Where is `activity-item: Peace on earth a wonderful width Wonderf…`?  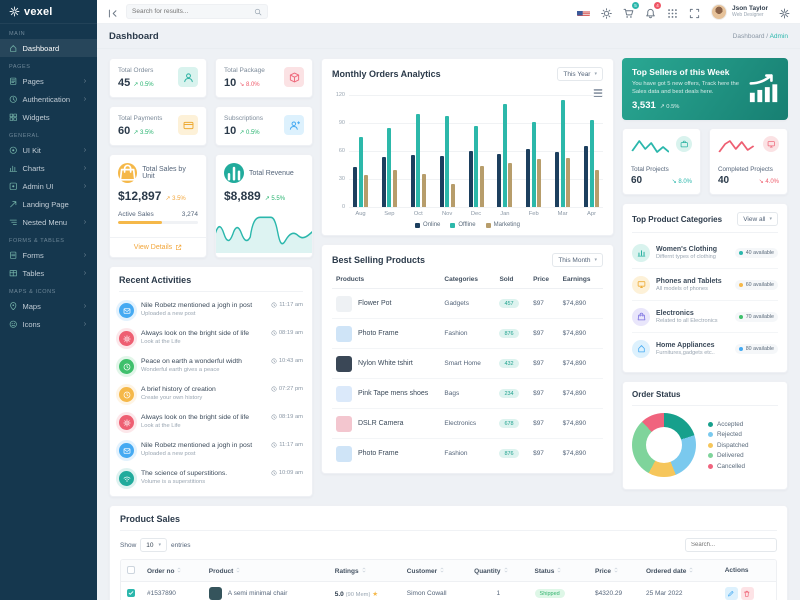
activity-item: Peace on earth a wonderful width Wonderf… is located at coordinates (211, 366).